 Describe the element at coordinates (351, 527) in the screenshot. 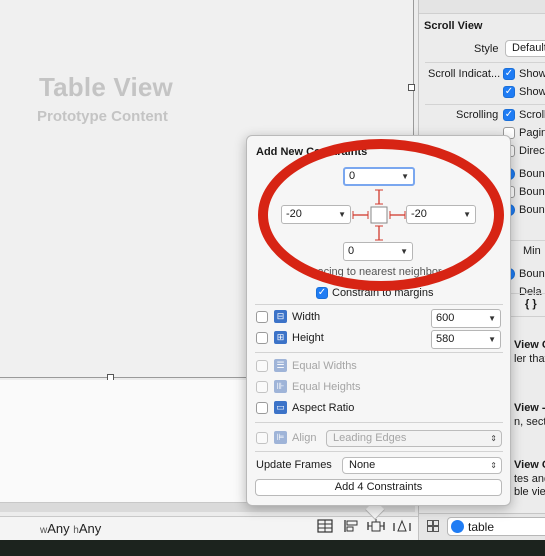

I see `align-icon` at that location.